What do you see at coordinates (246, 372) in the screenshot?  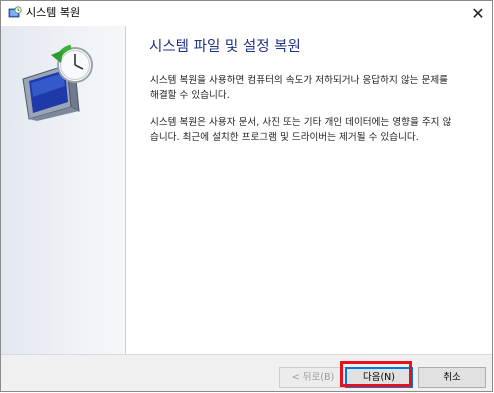 I see `button-bar: < 뒤로(B) 다음(N) 취소` at bounding box center [246, 372].